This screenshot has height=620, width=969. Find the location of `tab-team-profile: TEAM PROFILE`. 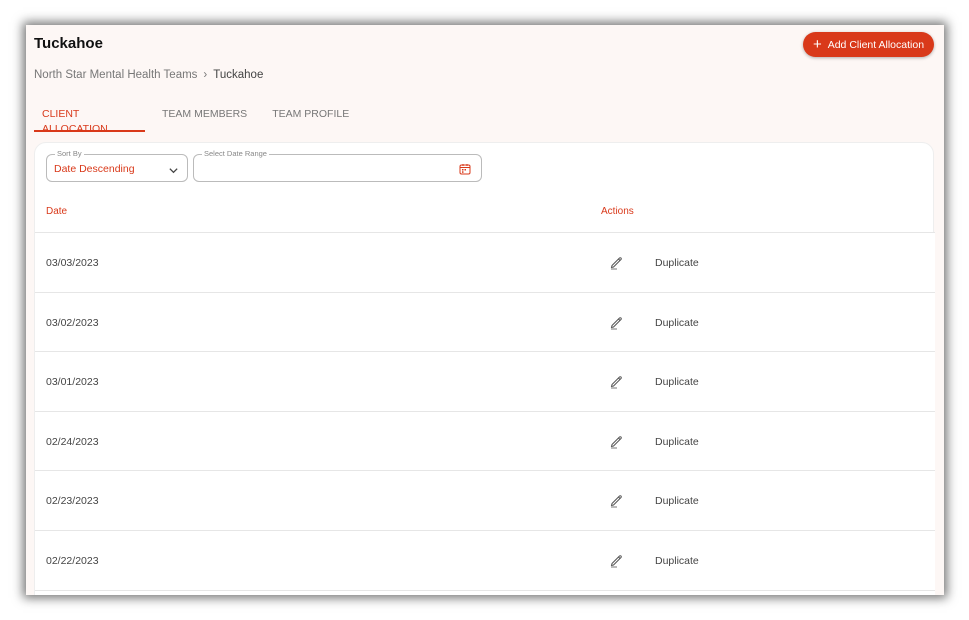

tab-team-profile: TEAM PROFILE is located at coordinates (310, 119).